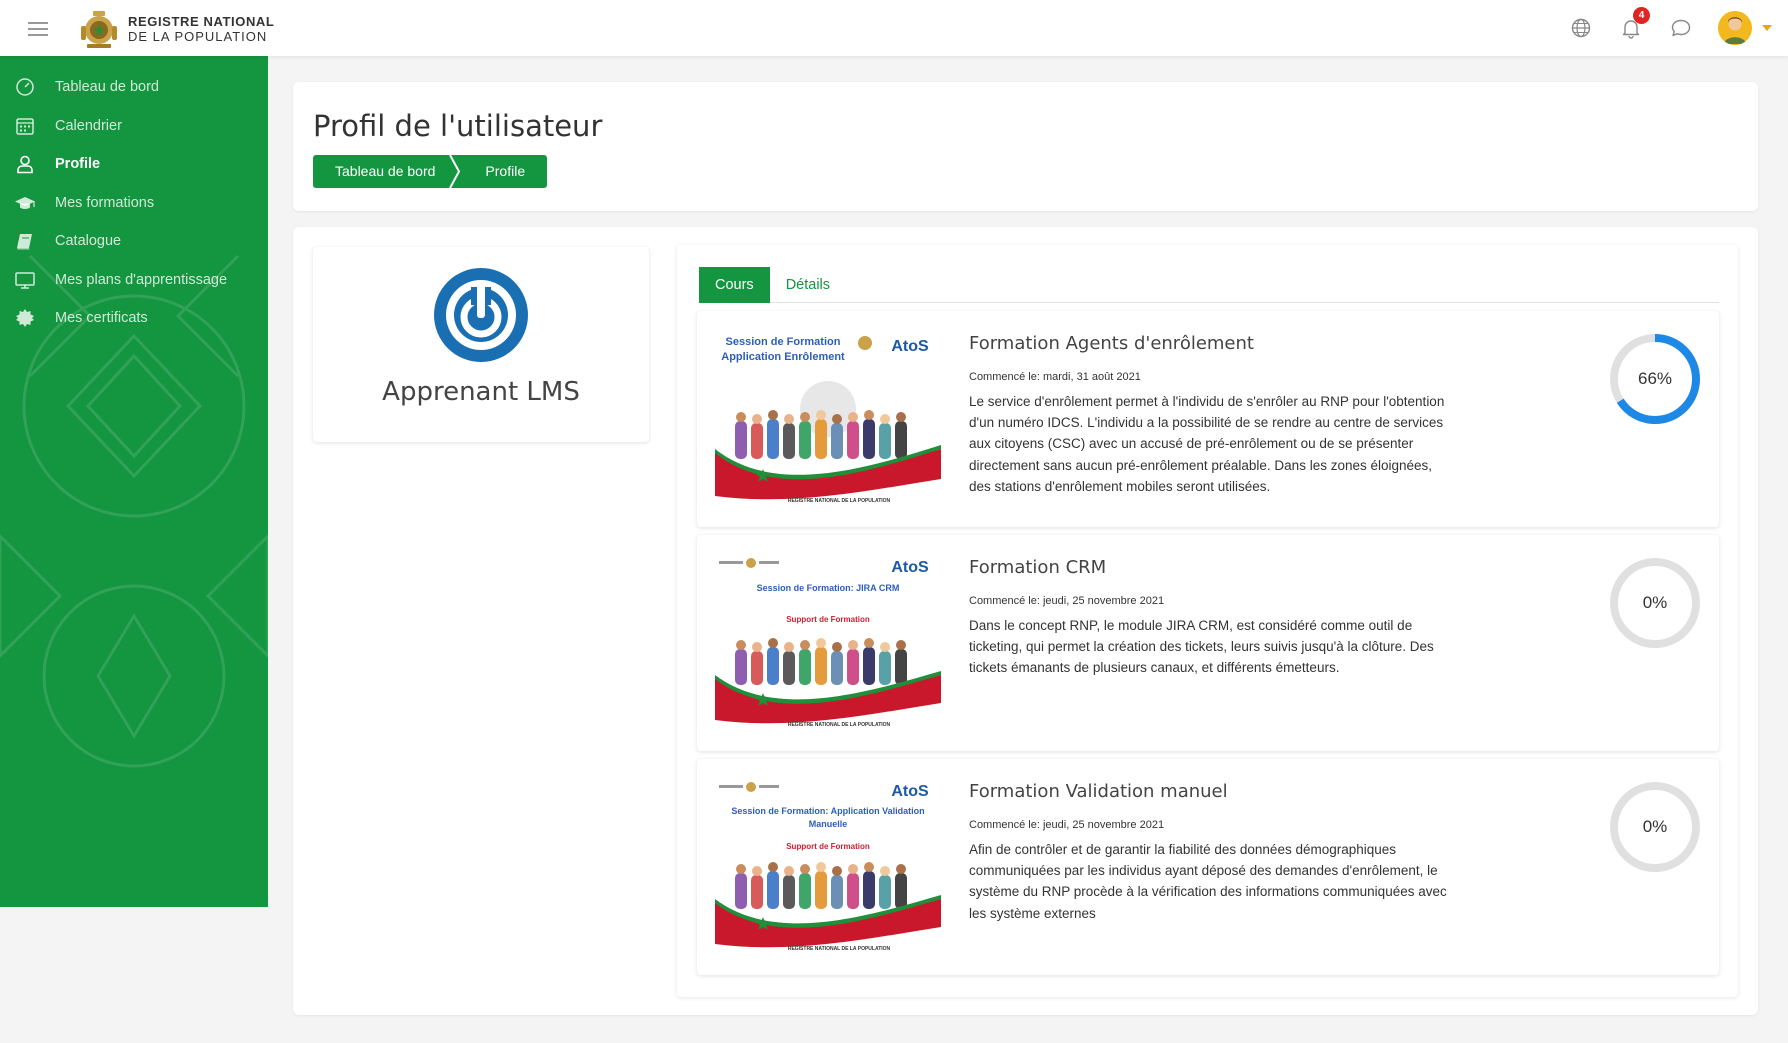 Image resolution: width=1788 pixels, height=1043 pixels. What do you see at coordinates (25, 87) in the screenshot?
I see `dashboard-icon` at bounding box center [25, 87].